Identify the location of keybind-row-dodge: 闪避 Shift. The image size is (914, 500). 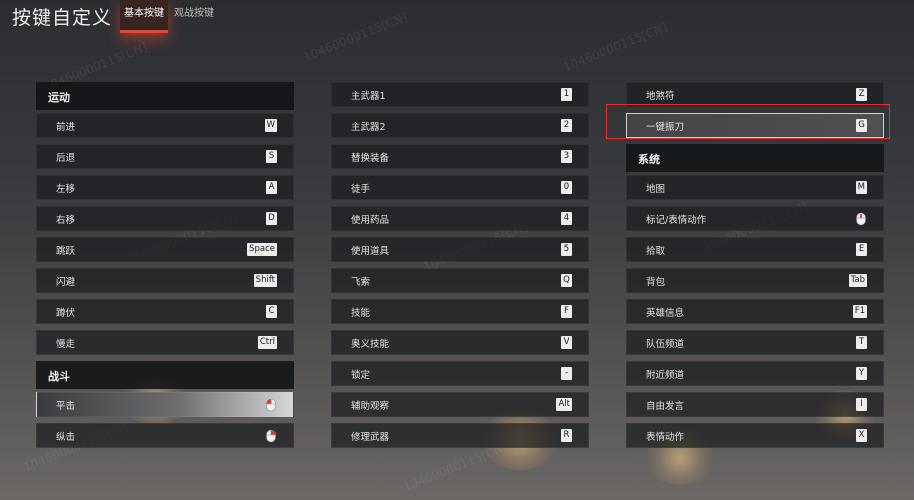
(165, 280).